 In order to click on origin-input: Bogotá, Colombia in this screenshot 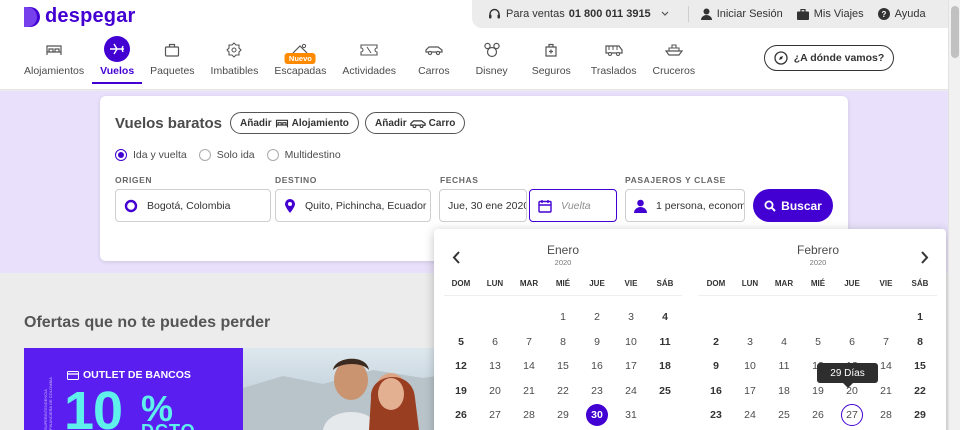, I will do `click(193, 205)`.